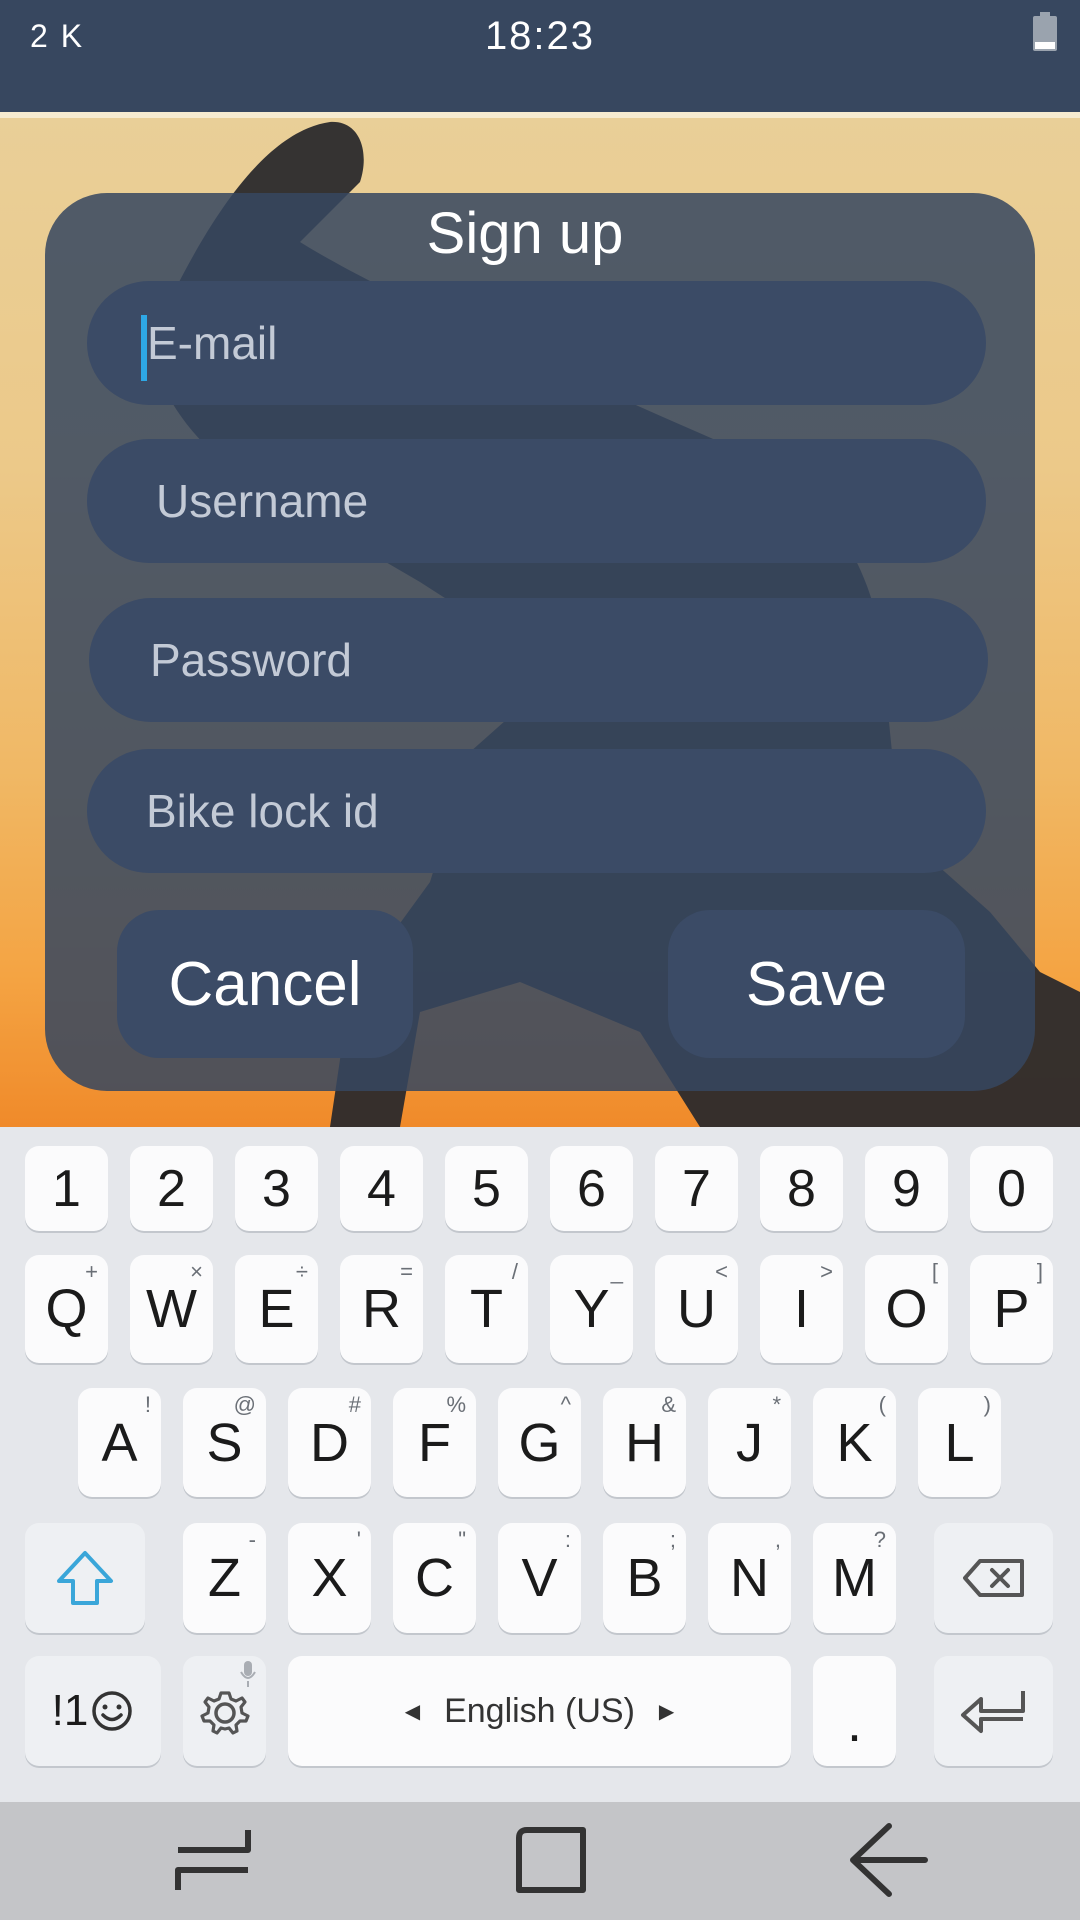  Describe the element at coordinates (213, 1860) in the screenshot. I see `recent-apps-icon` at that location.